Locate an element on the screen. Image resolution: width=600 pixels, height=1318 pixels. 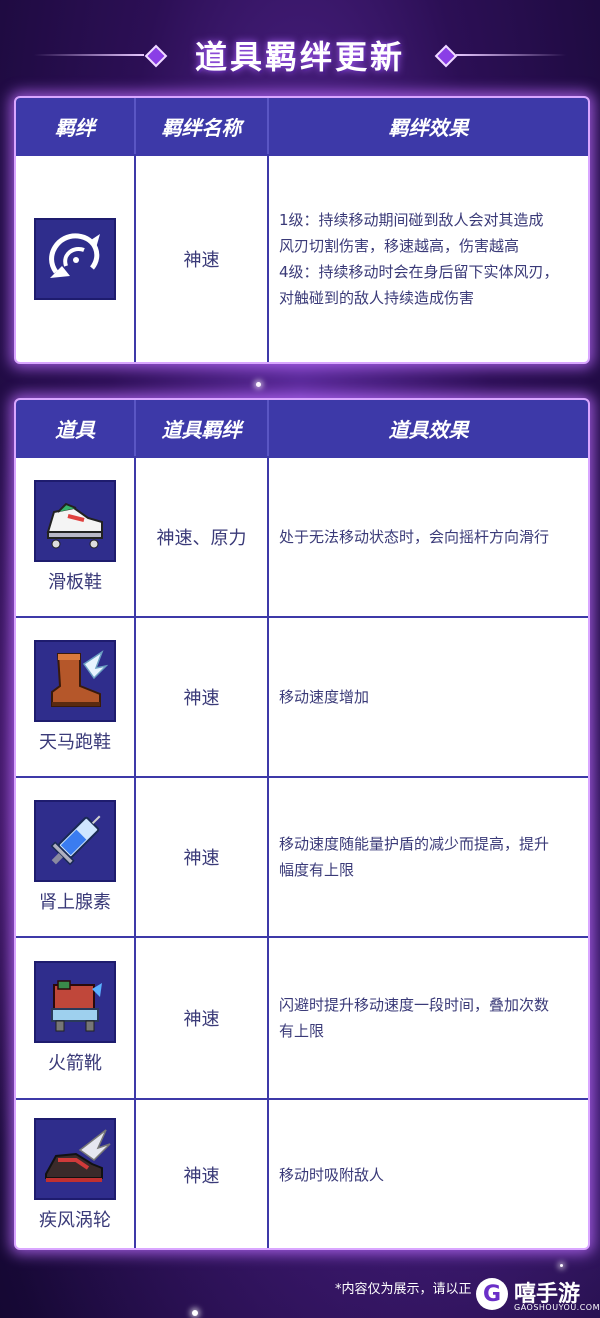
item-effect-cell: 移动时吸附敌人 is located at coordinates (428, 1174).